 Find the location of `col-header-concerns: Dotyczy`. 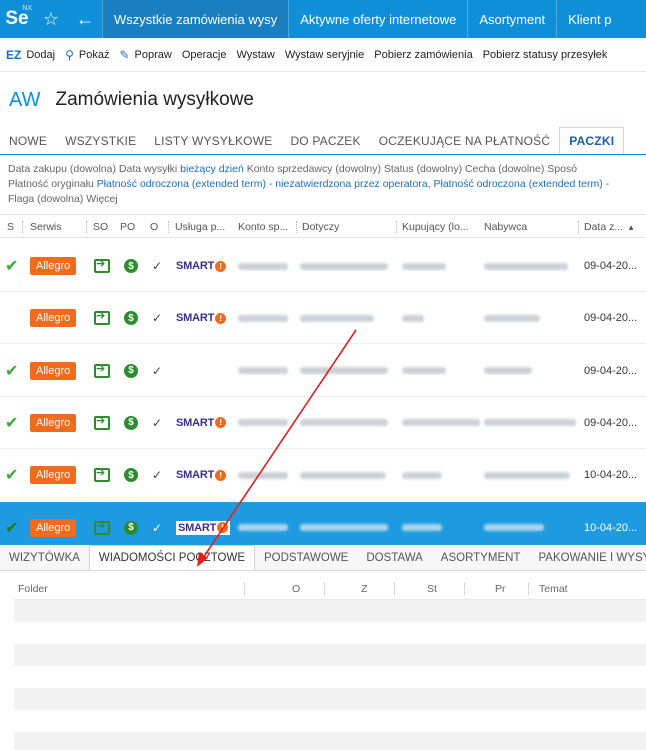

col-header-concerns: Dotyczy is located at coordinates (320, 226).